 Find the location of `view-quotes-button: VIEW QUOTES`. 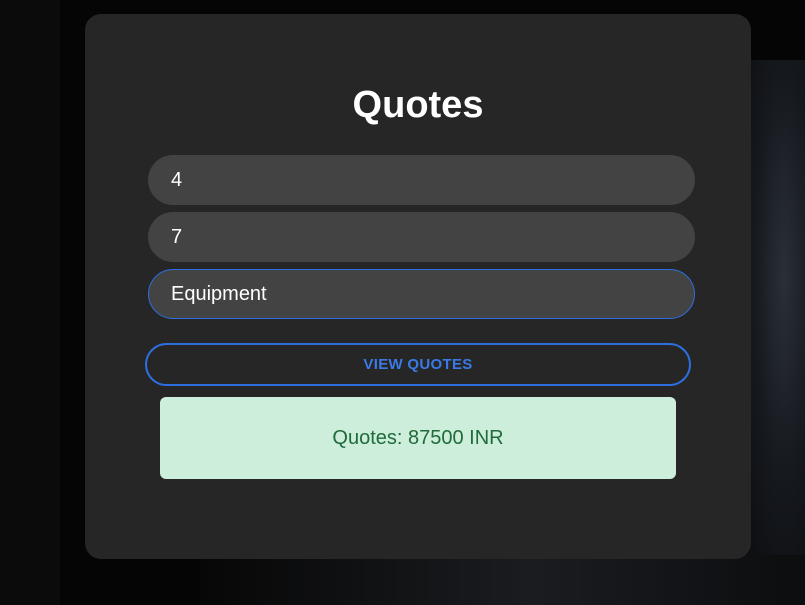

view-quotes-button: VIEW QUOTES is located at coordinates (418, 364).